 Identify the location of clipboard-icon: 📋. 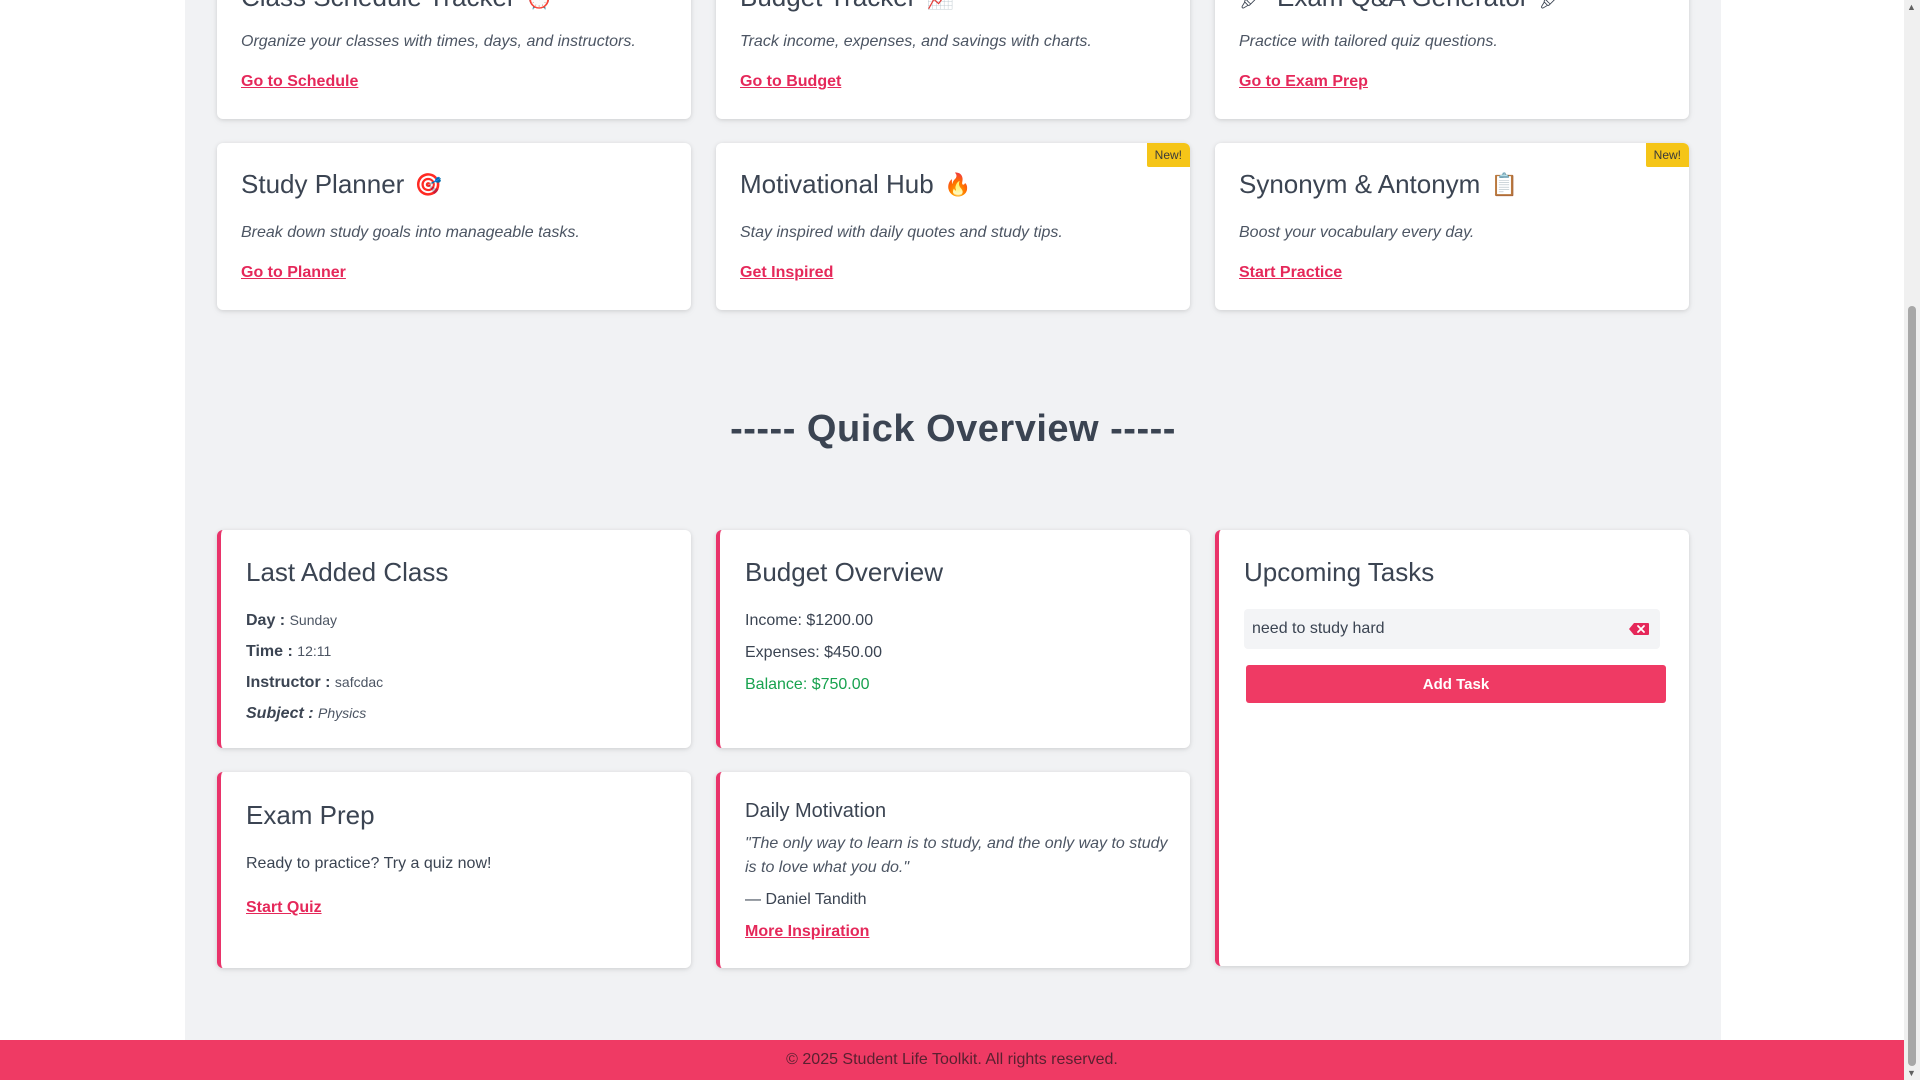
(1504, 184).